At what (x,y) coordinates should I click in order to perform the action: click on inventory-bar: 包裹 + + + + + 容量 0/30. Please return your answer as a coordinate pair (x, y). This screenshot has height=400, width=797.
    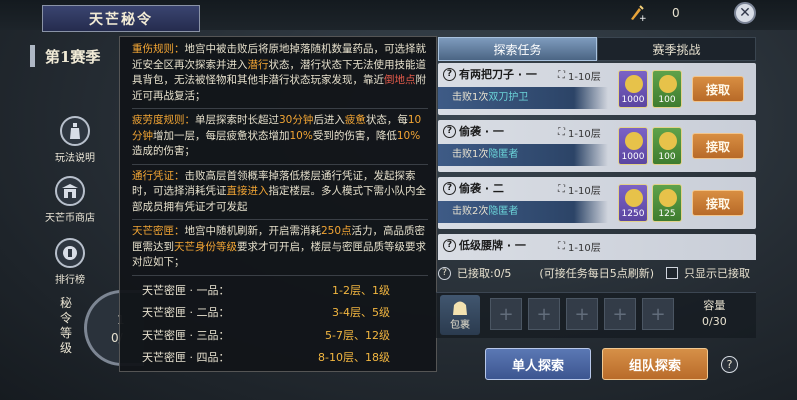
    Looking at the image, I should click on (596, 315).